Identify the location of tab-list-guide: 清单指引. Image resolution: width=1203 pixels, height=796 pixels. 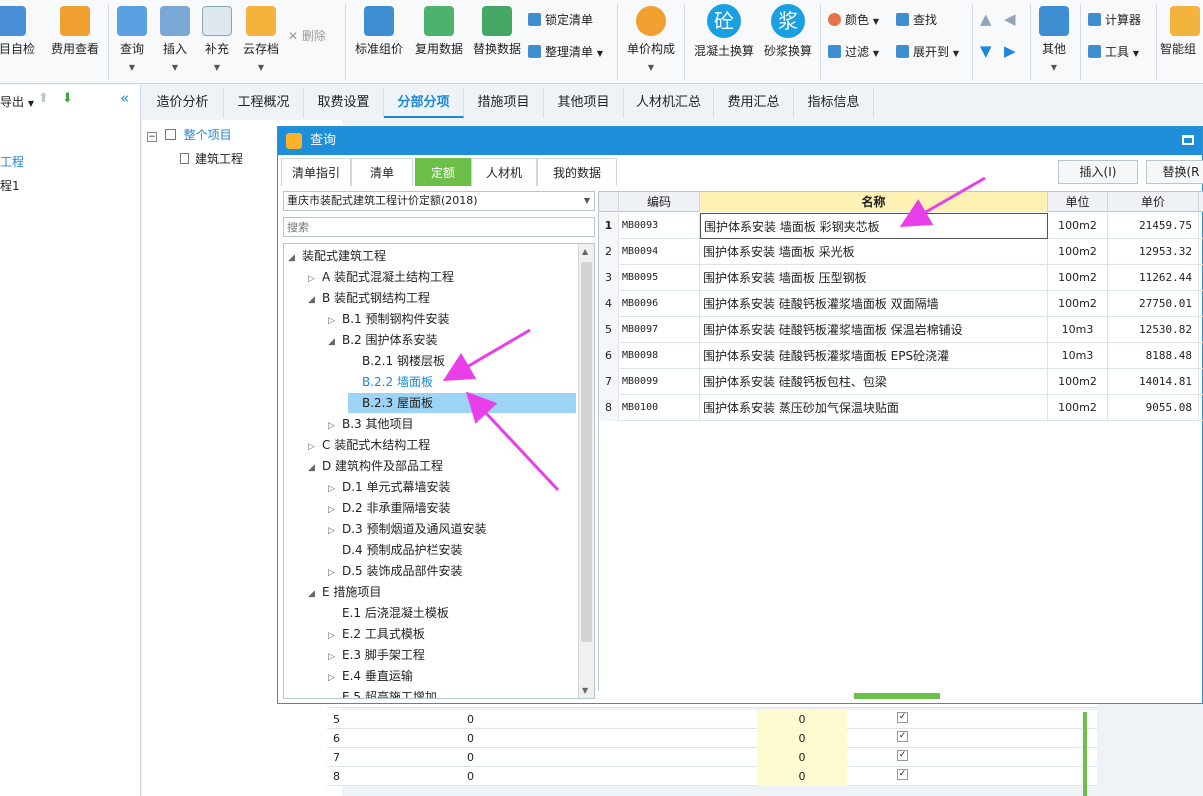
(316, 172).